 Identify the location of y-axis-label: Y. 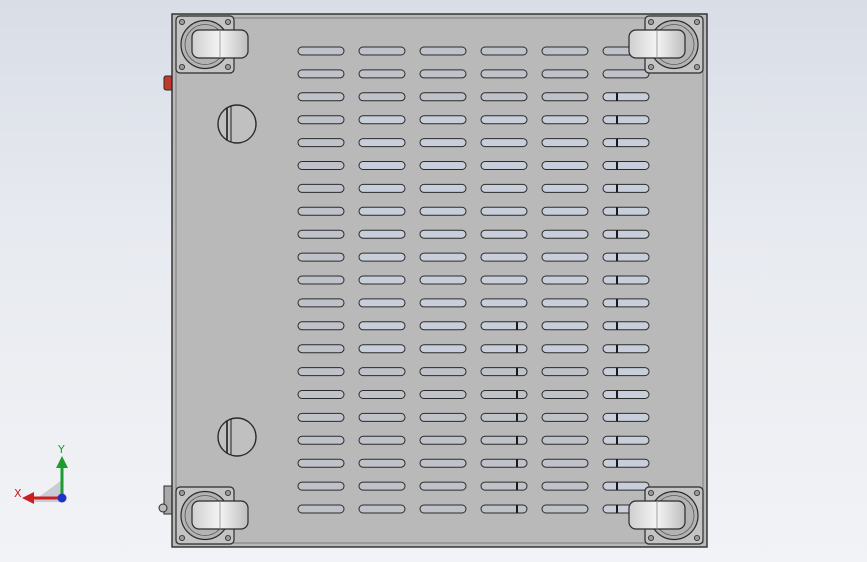
(61, 449).